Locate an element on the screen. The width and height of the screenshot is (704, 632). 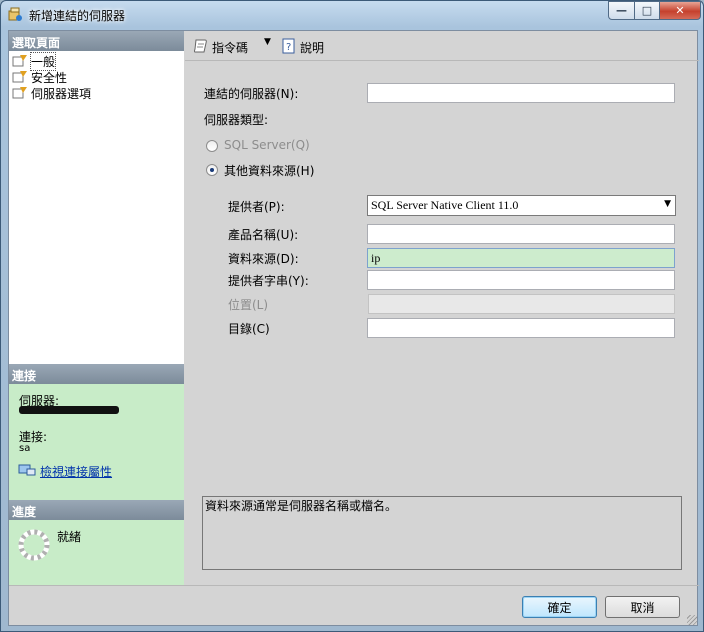
page-item-label: 伺服器選項 is located at coordinates (61, 93).